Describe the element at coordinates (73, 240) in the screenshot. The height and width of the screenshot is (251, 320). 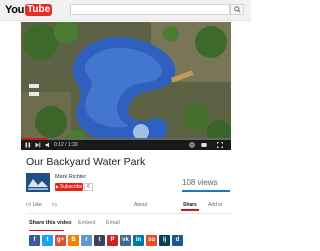
I see `blogger-icon: B` at that location.